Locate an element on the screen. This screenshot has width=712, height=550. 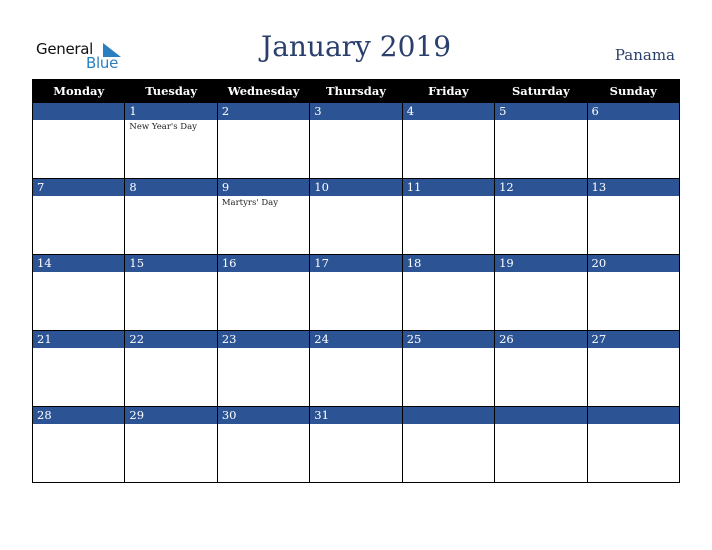
day-cell: 31 is located at coordinates (356, 444).